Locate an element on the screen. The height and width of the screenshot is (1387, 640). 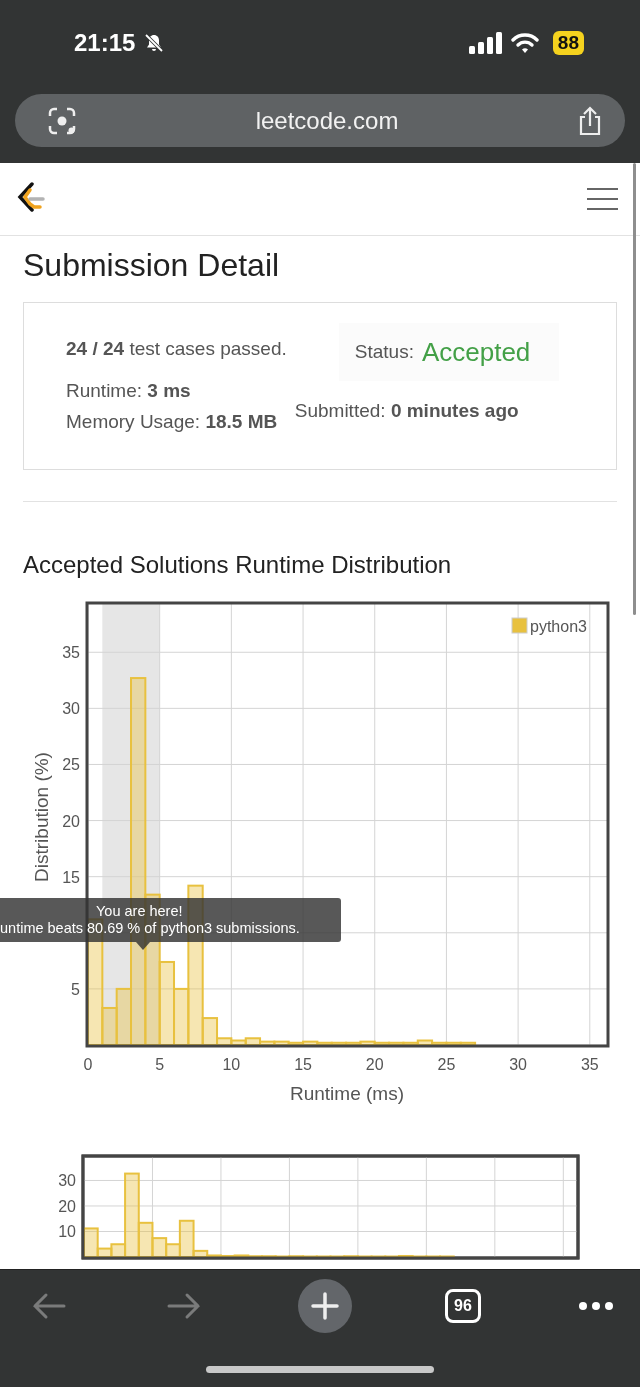
x-tick-label: 10 is located at coordinates (231, 1064).